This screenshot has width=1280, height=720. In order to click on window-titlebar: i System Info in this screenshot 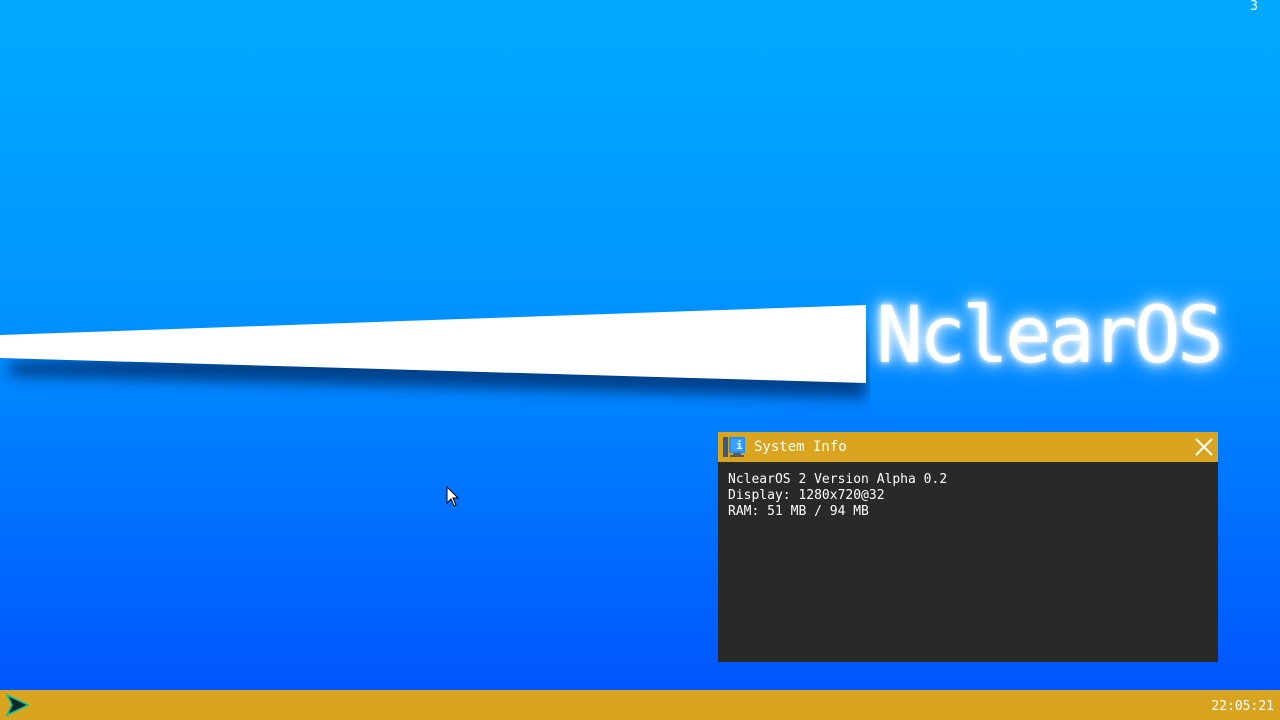, I will do `click(968, 447)`.